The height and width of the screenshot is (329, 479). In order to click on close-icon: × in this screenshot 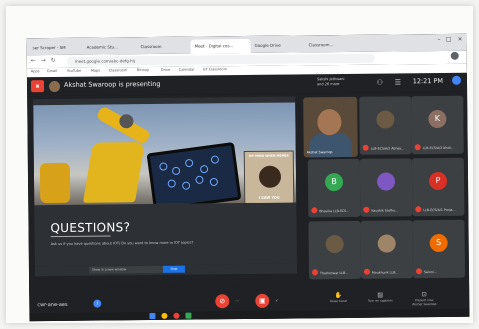, I will do `click(459, 39)`.